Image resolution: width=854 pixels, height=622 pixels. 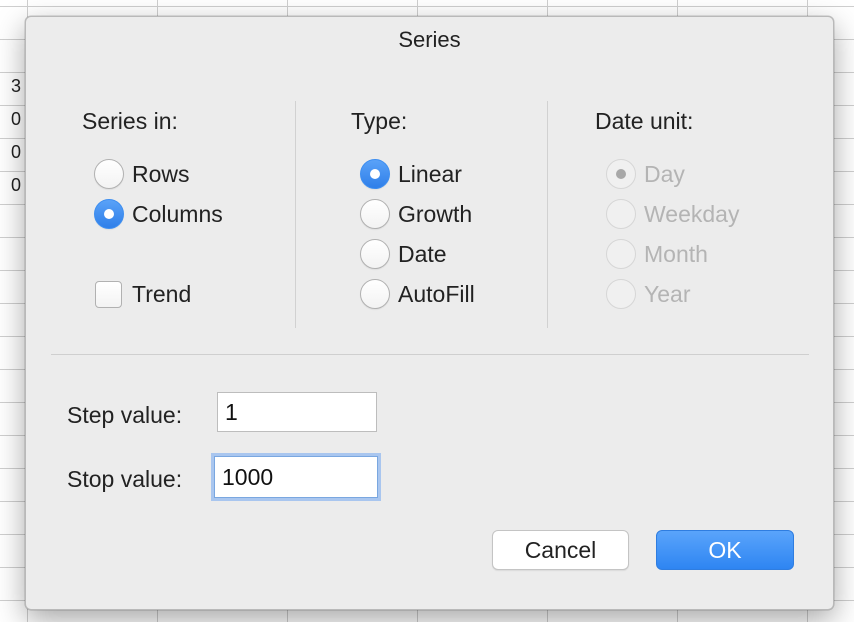 I want to click on type-date-option: Date, so click(x=403, y=254).